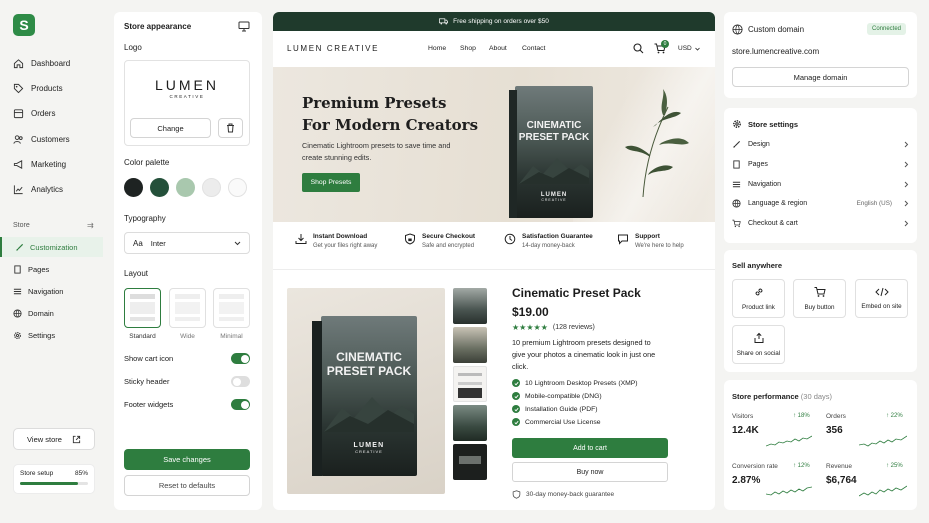  What do you see at coordinates (685, 48) in the screenshot?
I see `currency-value: USD` at bounding box center [685, 48].